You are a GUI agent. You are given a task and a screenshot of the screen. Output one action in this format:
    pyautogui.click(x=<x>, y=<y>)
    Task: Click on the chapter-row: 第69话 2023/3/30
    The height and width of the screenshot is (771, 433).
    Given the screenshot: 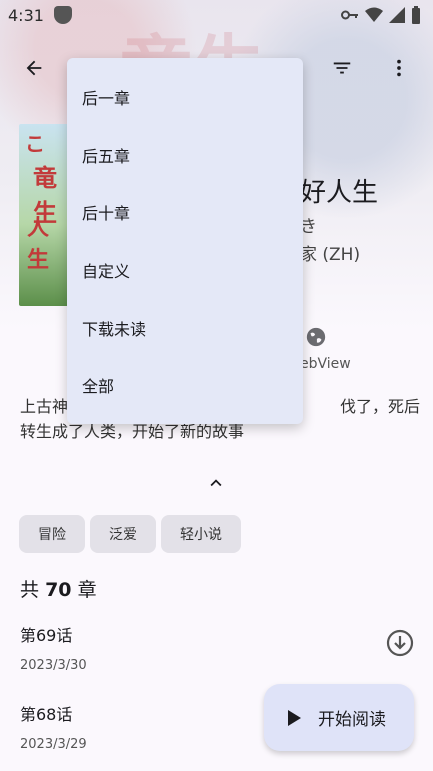 What is the action you would take?
    pyautogui.click(x=220, y=647)
    